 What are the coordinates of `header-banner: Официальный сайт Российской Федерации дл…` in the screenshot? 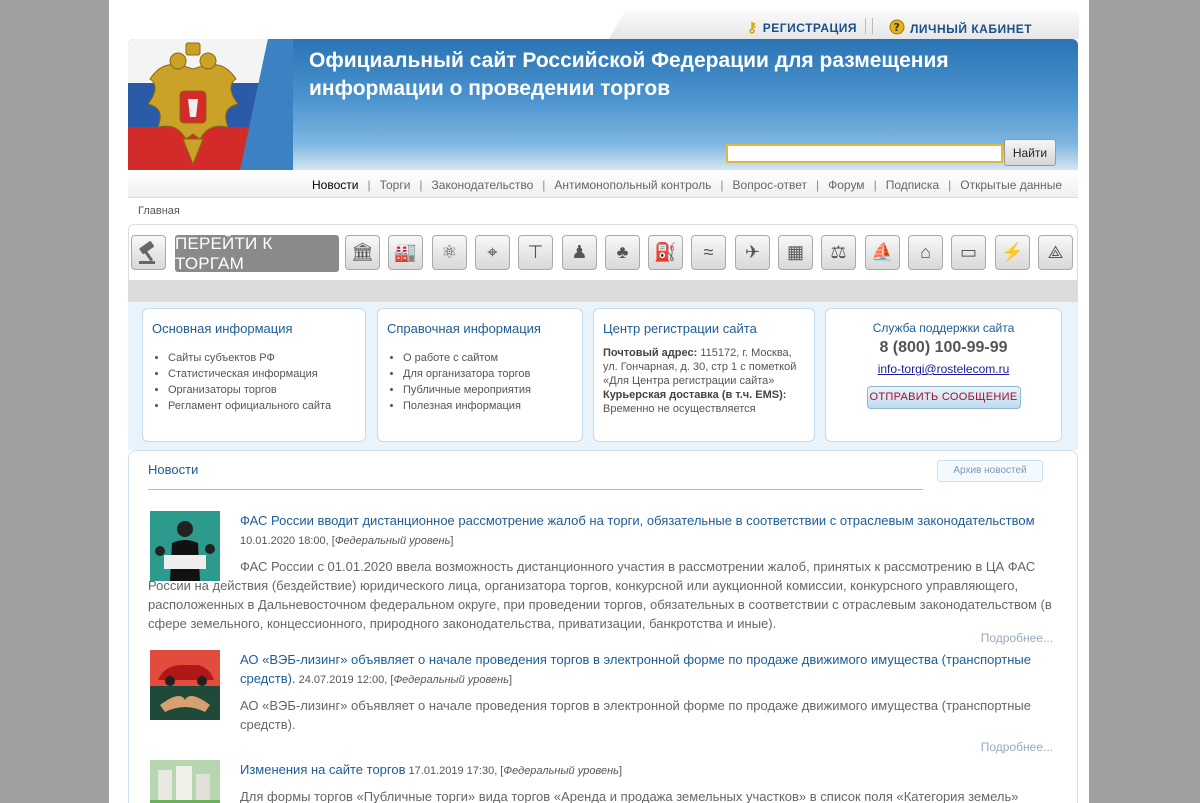 It's located at (603, 104).